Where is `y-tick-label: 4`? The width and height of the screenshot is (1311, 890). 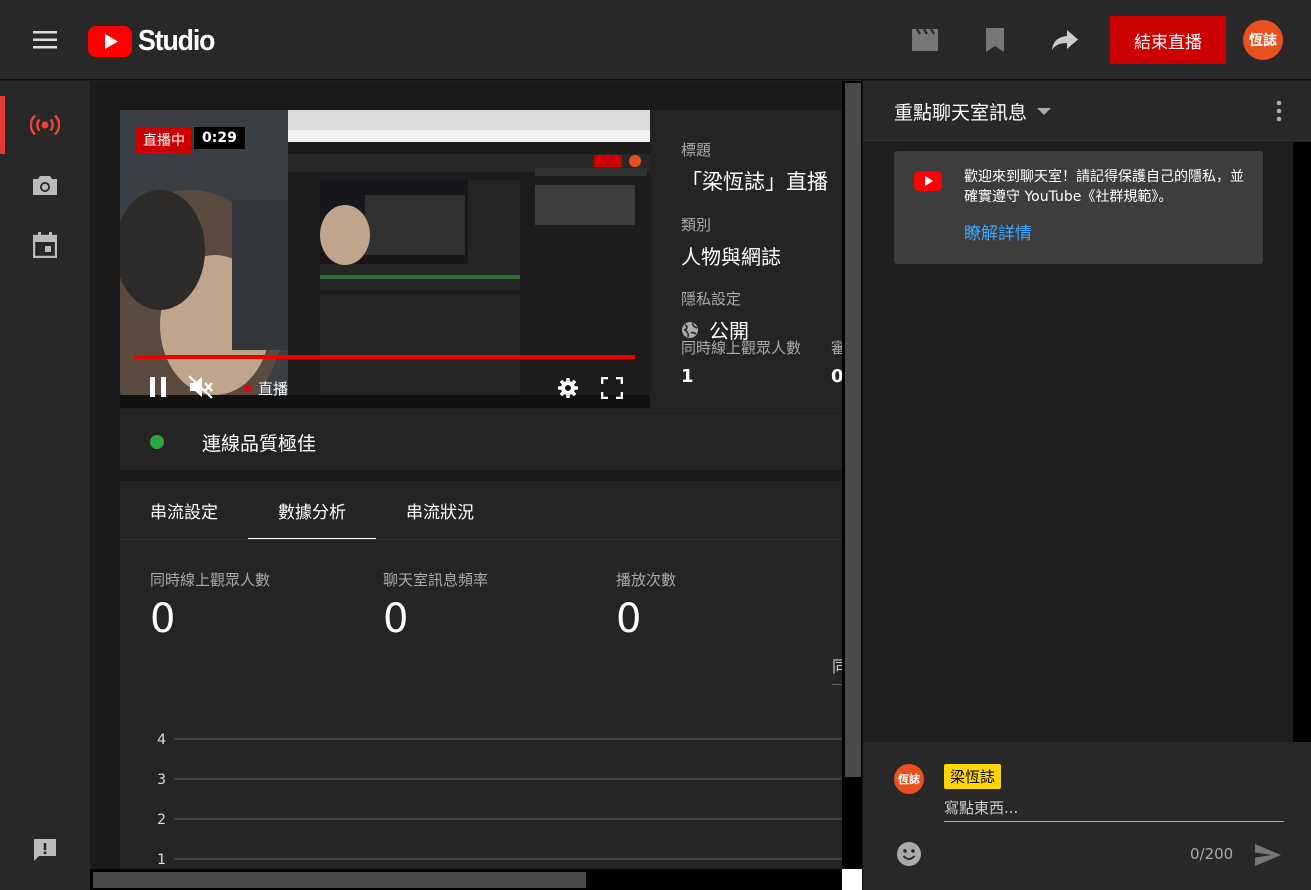
y-tick-label: 4 is located at coordinates (161, 740).